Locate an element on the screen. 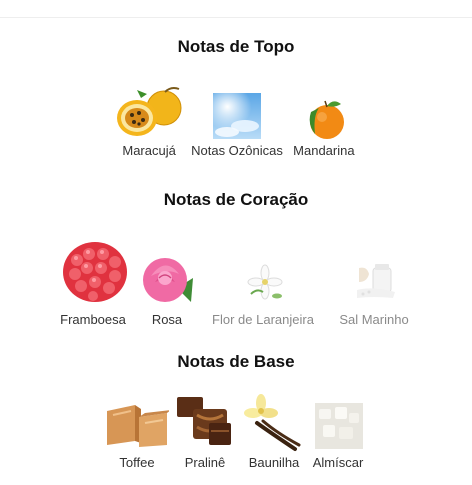  section-title-heart-notes: Notas de Coração is located at coordinates (236, 199).